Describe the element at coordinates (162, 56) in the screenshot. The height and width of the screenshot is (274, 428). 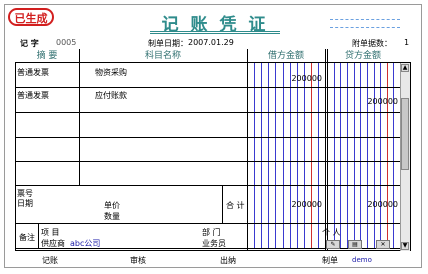
I see `col-account: 科目名称` at that location.